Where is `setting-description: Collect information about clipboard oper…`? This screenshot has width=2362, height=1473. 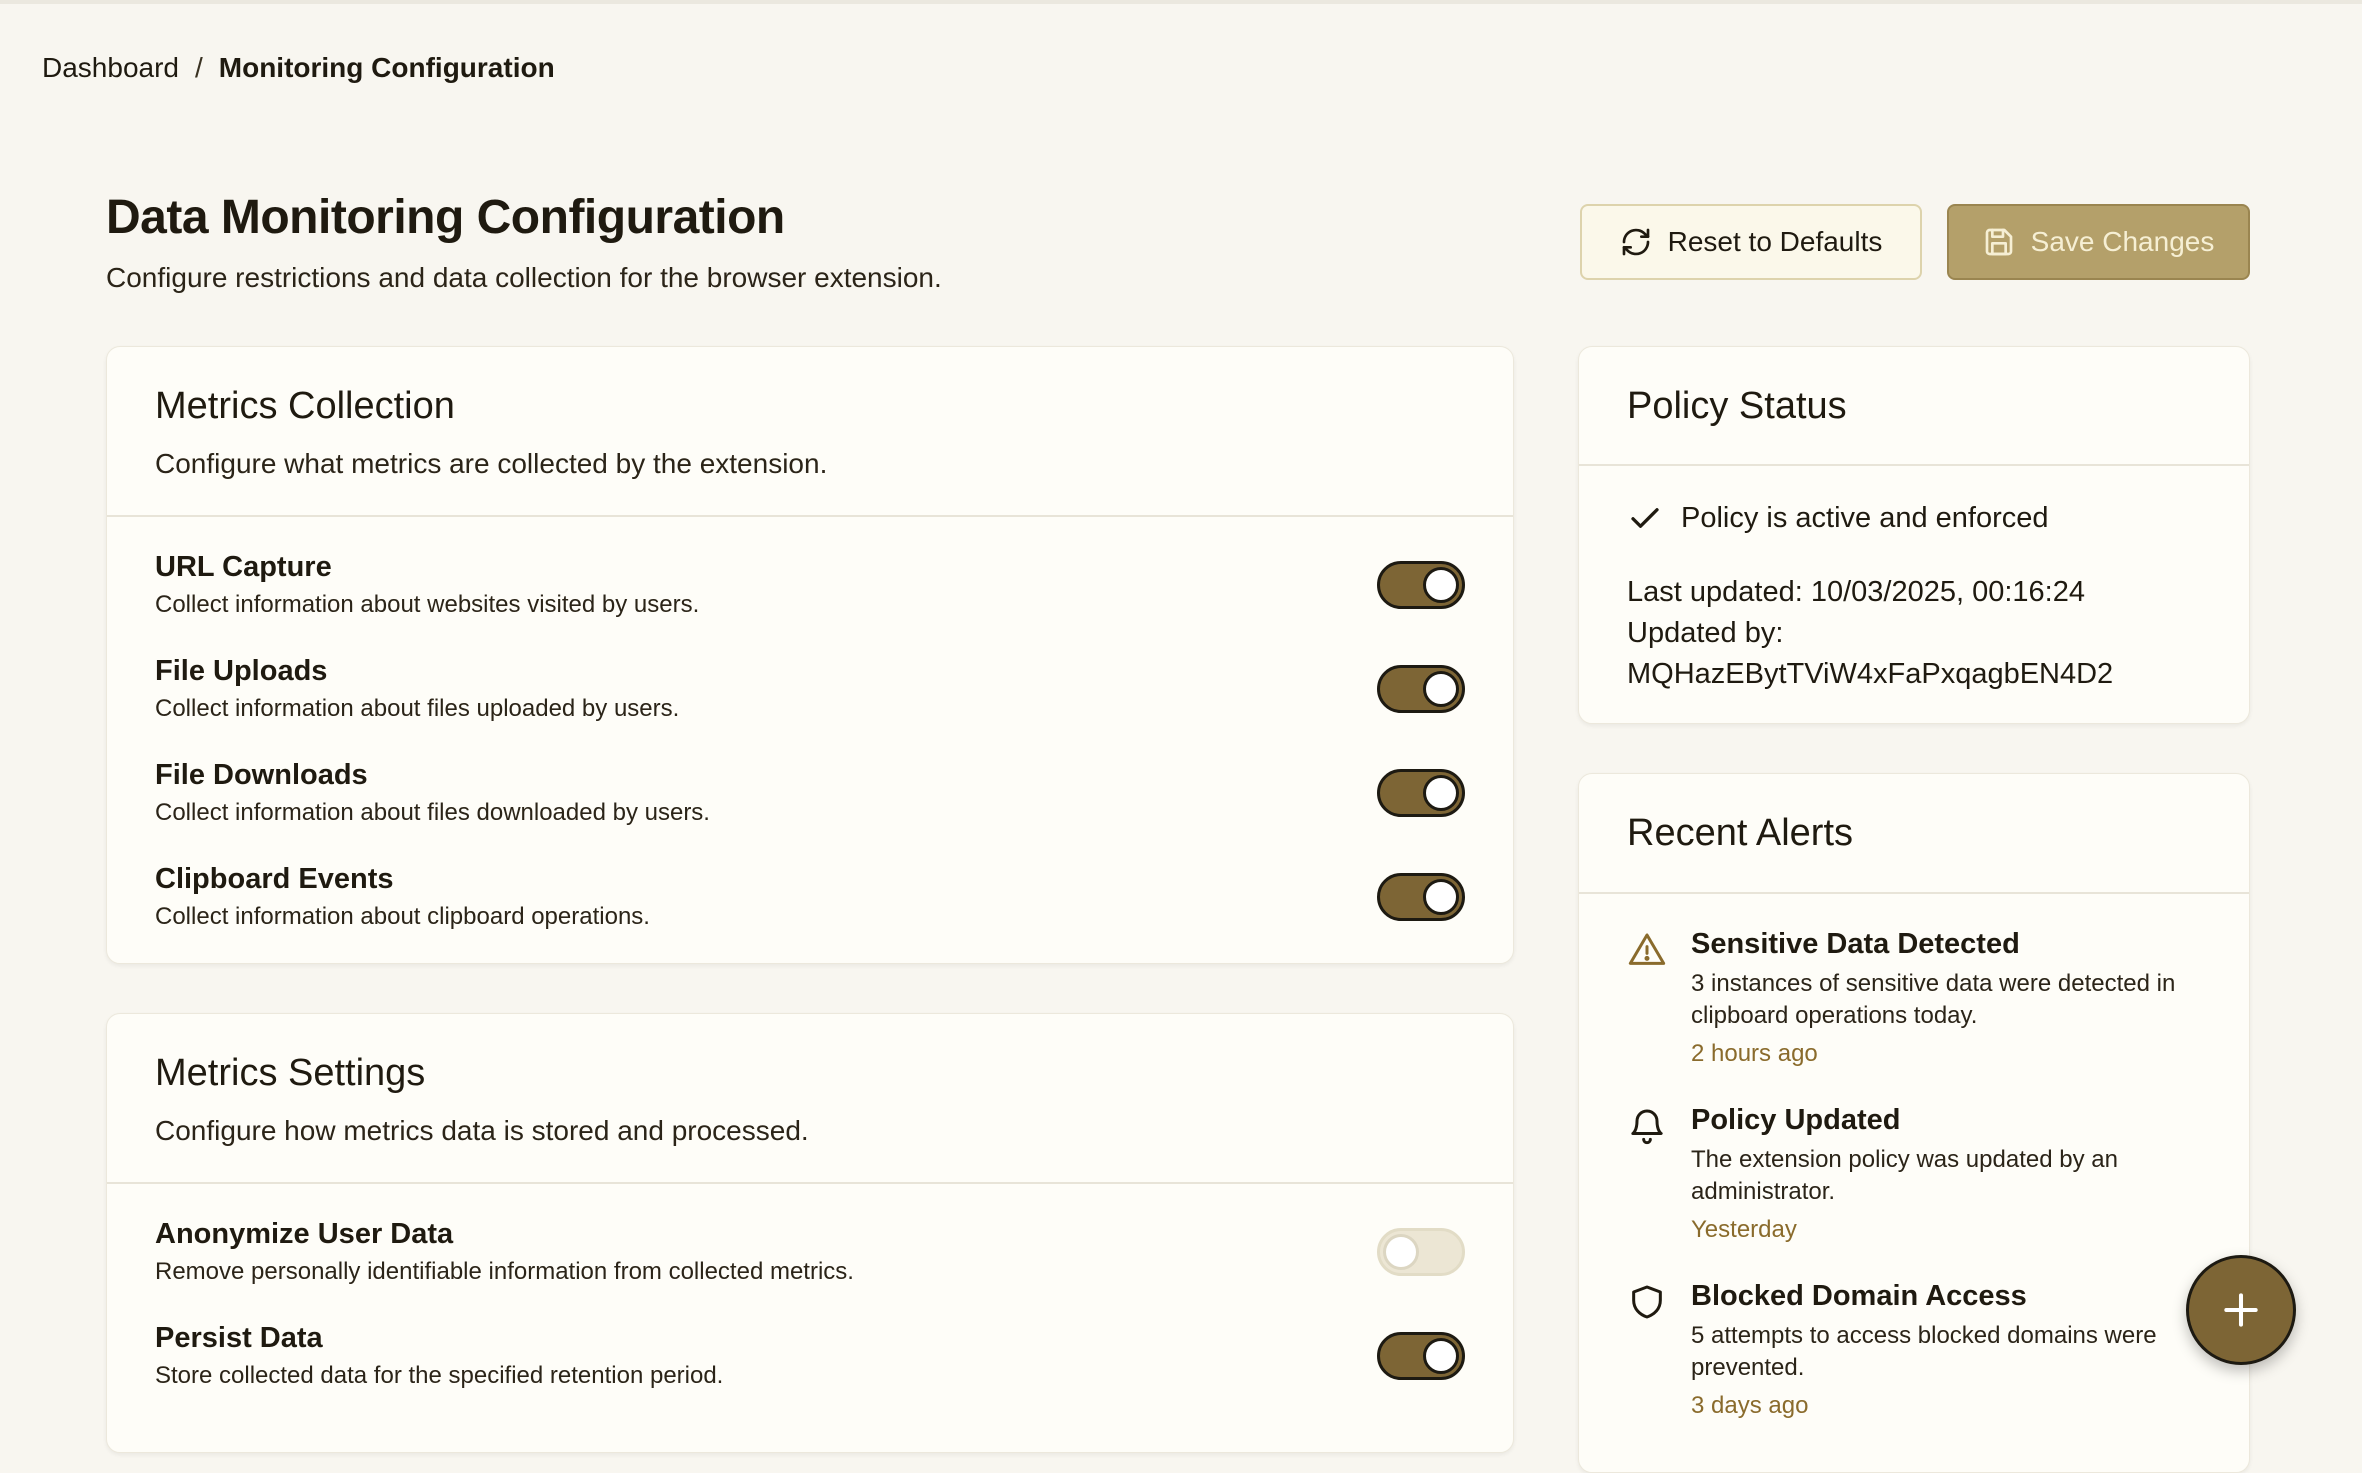
setting-description: Collect information about clipboard oper… is located at coordinates (402, 916).